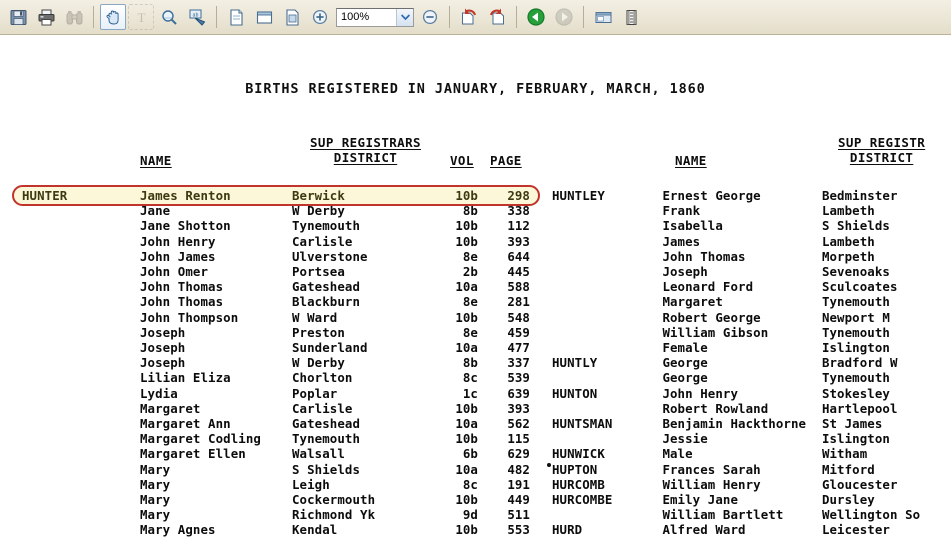 This screenshot has width=951, height=539. I want to click on record-district: S Shields, so click(855, 226).